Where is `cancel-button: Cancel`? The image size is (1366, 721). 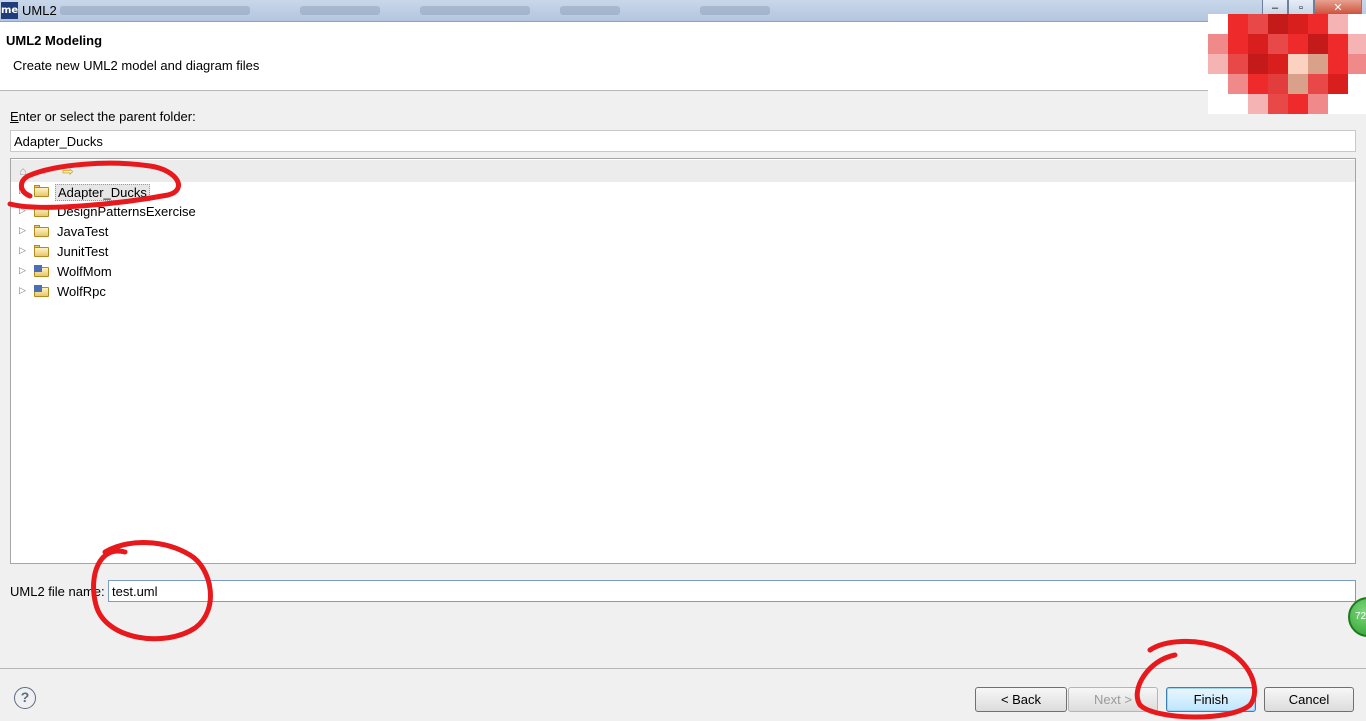
cancel-button: Cancel is located at coordinates (1309, 699).